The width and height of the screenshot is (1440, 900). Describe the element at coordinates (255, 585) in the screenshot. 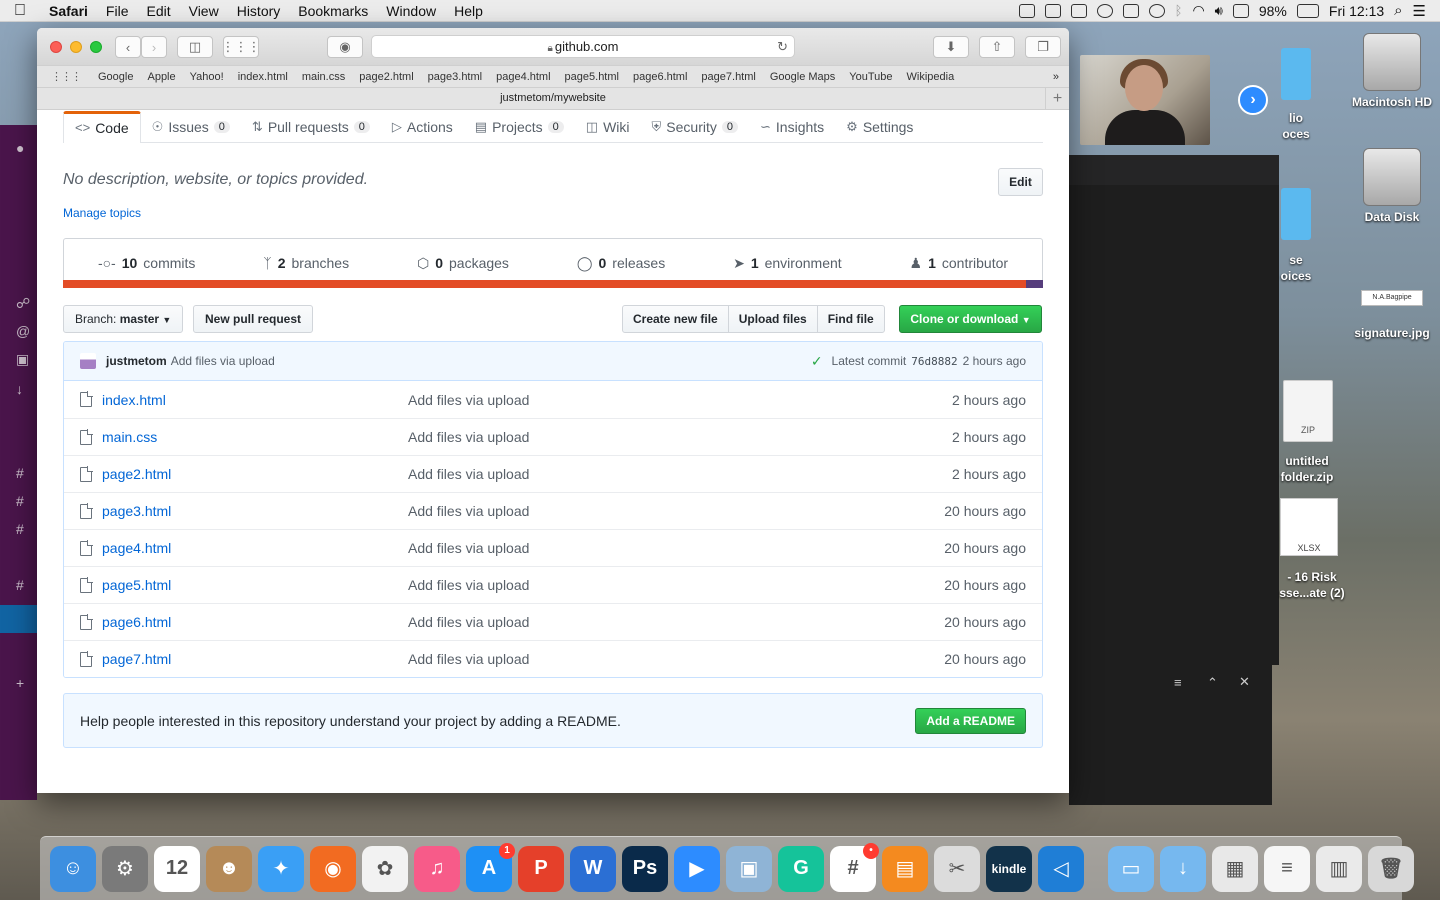

I see `file-name-link: page5.html` at that location.